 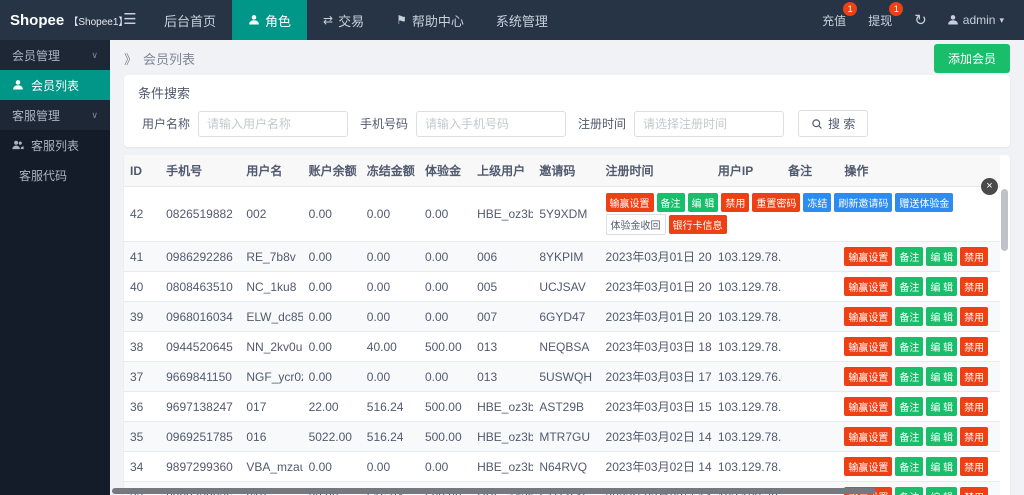 What do you see at coordinates (655, 436) in the screenshot?
I see `cell-reg_time: 2023年03月02日 14:50:09` at bounding box center [655, 436].